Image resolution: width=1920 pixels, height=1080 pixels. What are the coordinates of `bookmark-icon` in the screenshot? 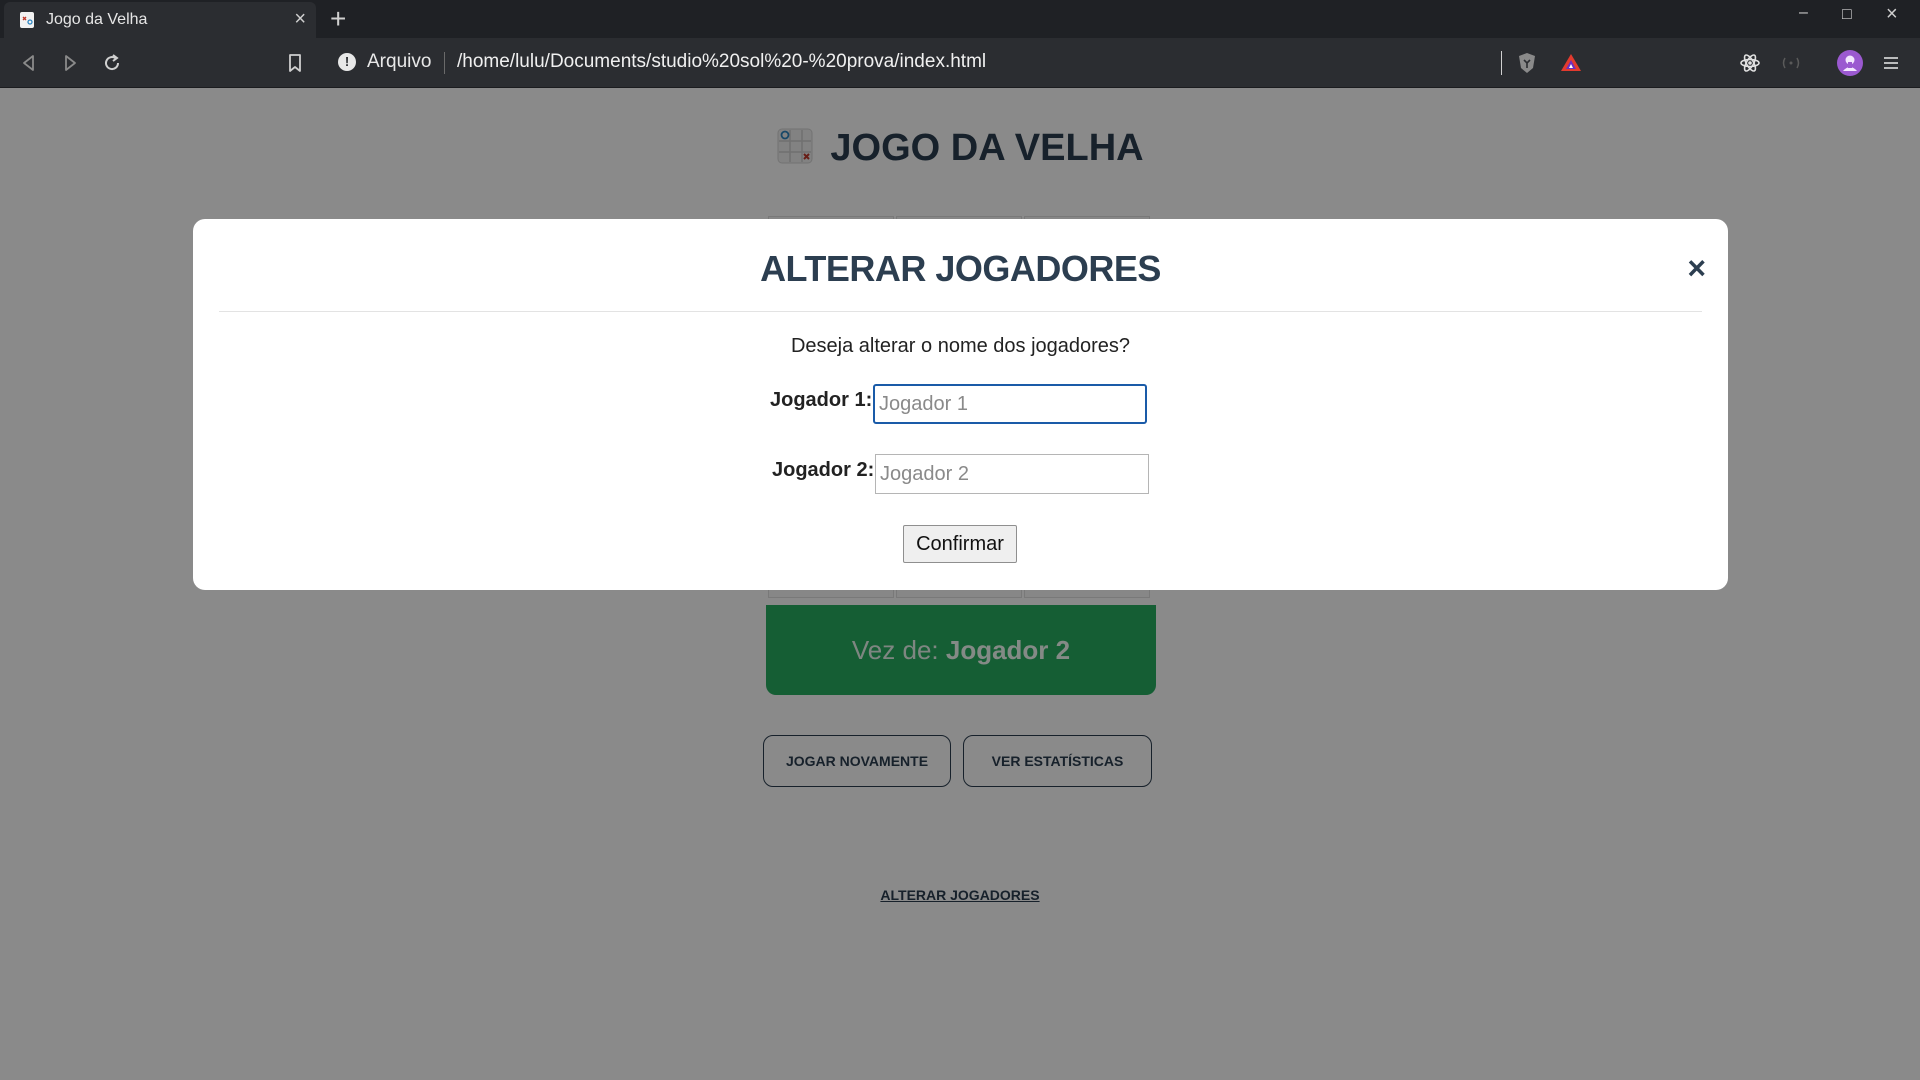 It's located at (295, 63).